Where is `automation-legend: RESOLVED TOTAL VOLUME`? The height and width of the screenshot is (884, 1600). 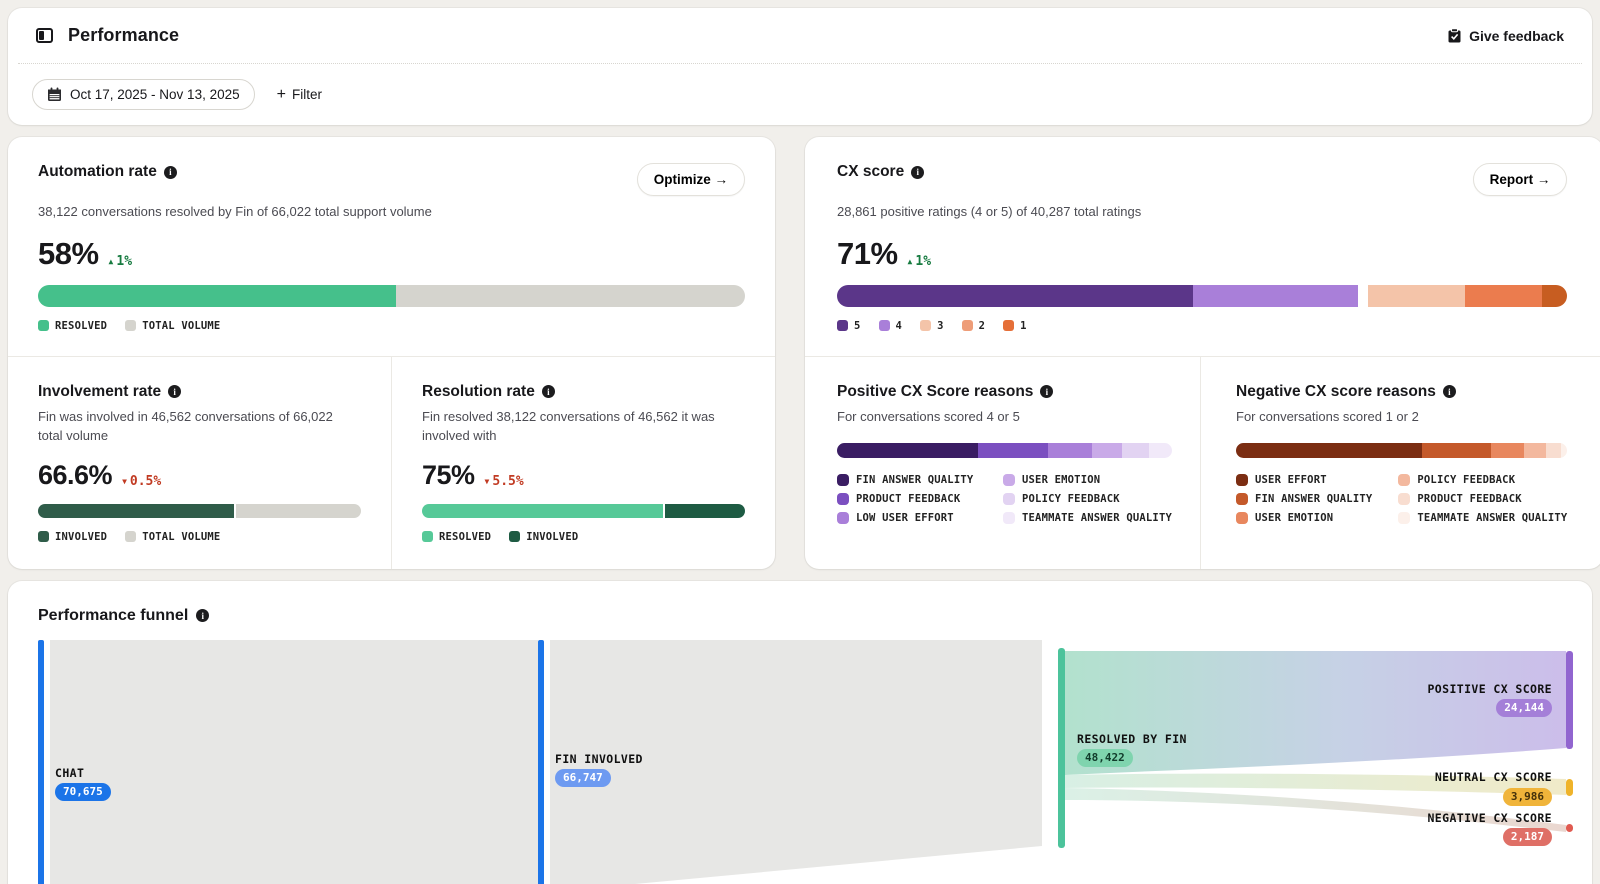
automation-legend: RESOLVED TOTAL VOLUME is located at coordinates (391, 326).